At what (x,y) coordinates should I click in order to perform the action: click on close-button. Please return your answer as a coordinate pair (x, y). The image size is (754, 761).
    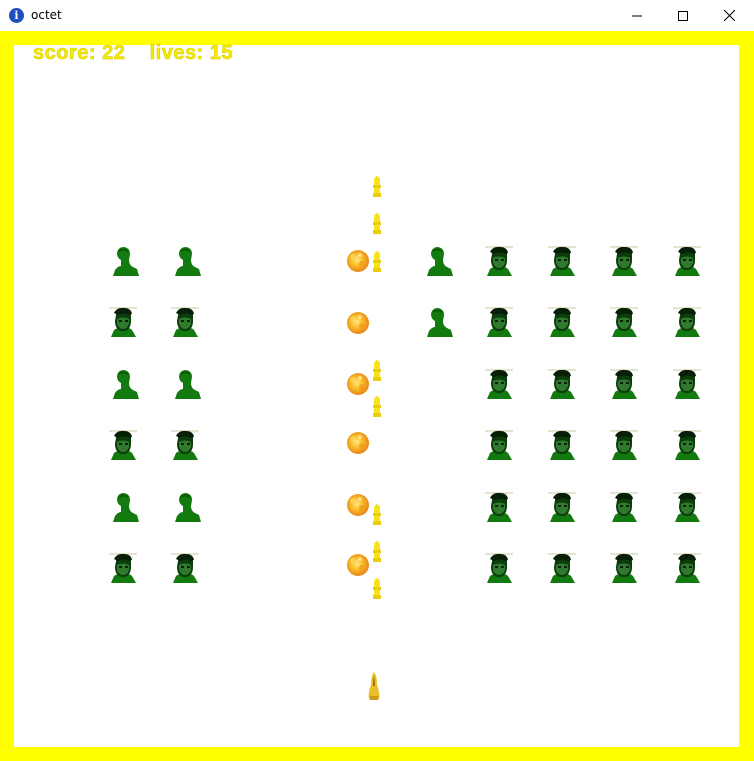
    Looking at the image, I should click on (729, 15).